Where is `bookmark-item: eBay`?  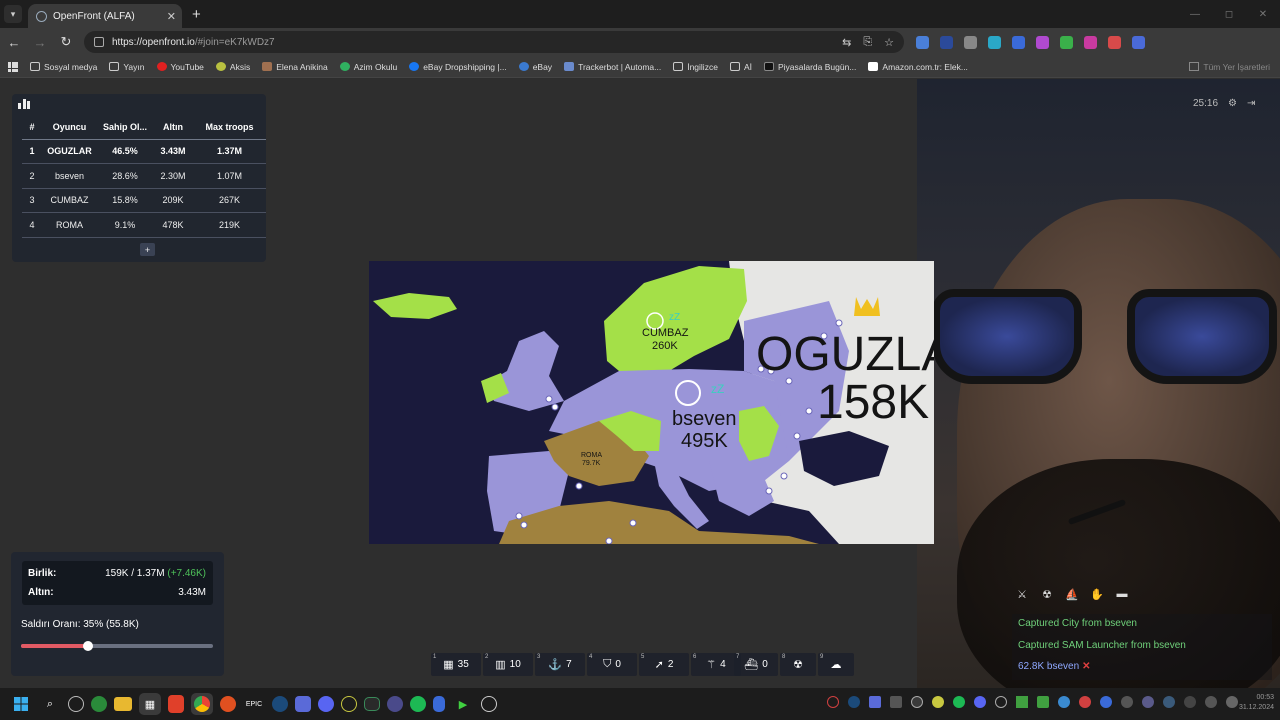
bookmark-item: eBay is located at coordinates (535, 67).